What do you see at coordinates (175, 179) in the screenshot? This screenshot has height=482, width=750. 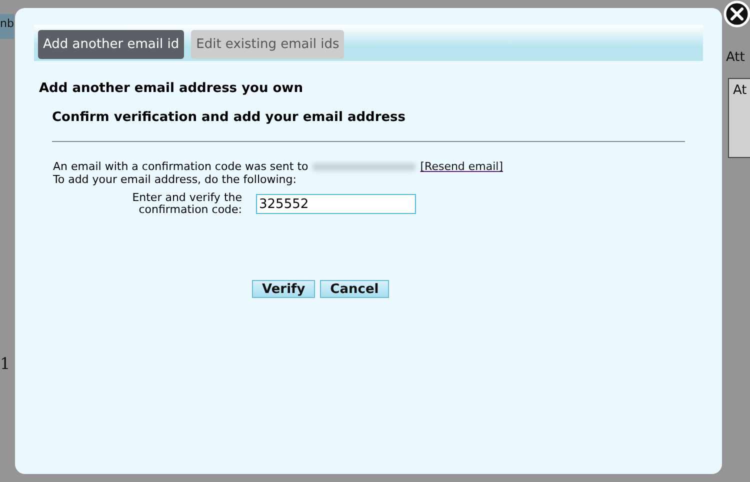 I see `instruction-text: To add your email address, do the following:` at bounding box center [175, 179].